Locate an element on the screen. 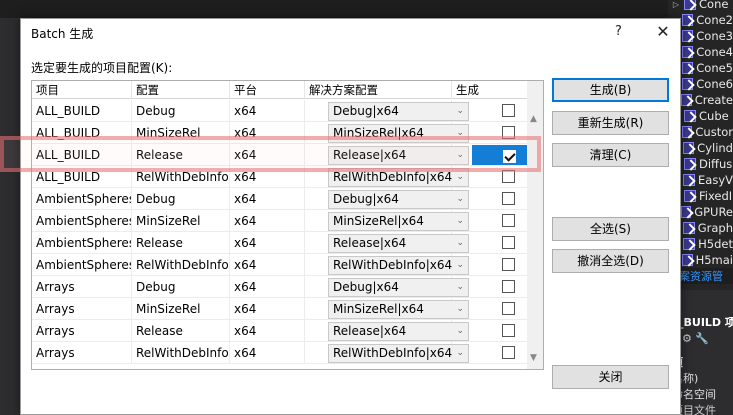 This screenshot has height=415, width=733. cell-project: AmbientSpheres is located at coordinates (84, 265).